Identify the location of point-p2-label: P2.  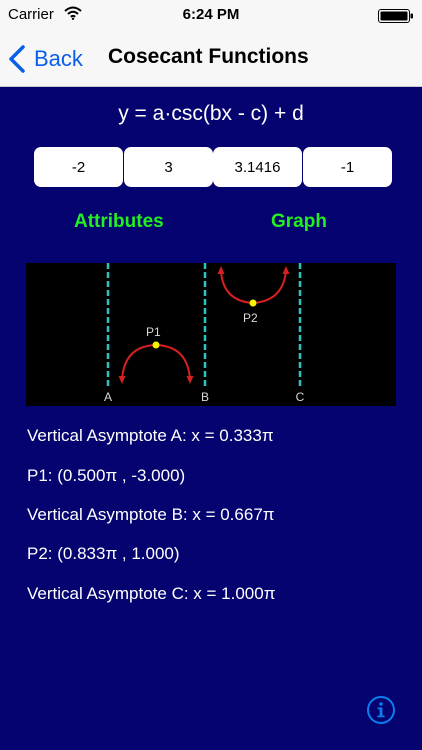
(250, 318).